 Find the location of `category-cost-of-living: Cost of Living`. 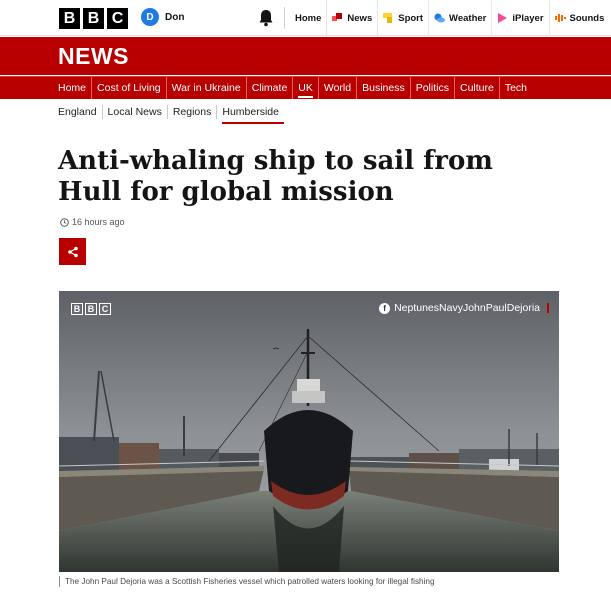

category-cost-of-living: Cost of Living is located at coordinates (128, 88).